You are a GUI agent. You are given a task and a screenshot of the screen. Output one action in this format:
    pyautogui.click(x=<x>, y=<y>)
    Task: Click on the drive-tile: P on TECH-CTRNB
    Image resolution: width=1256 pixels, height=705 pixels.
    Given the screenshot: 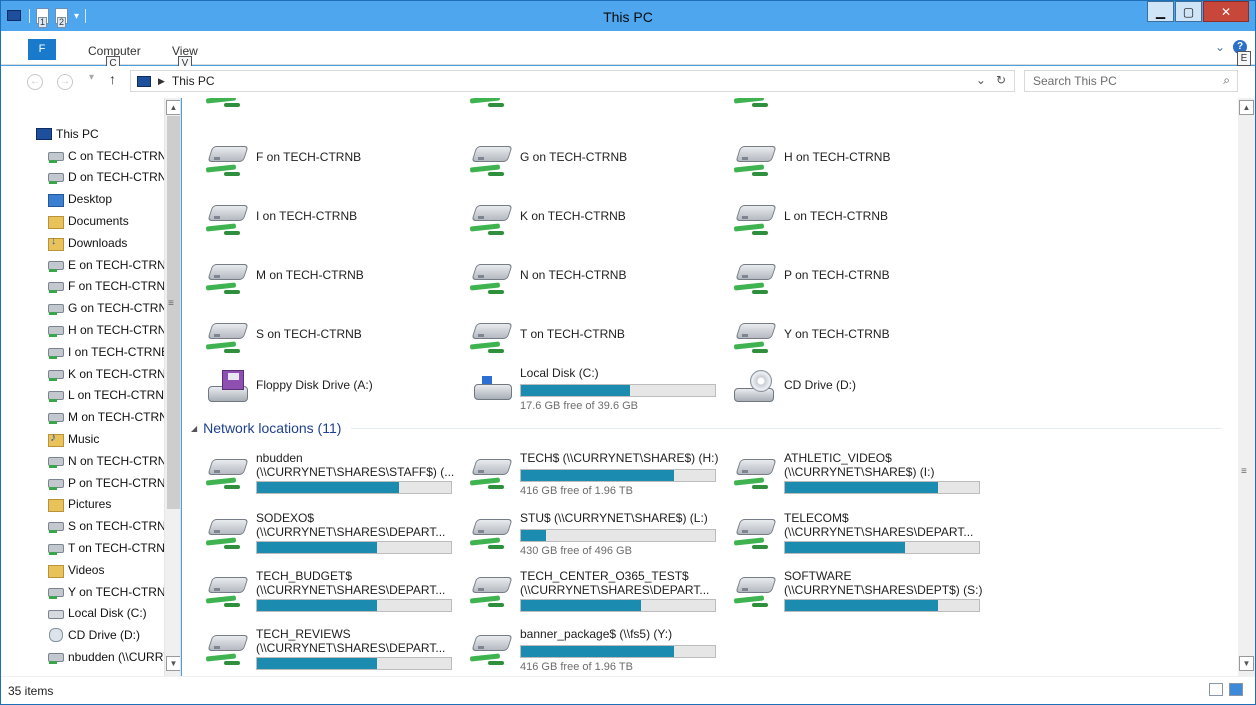 What is the action you would take?
    pyautogui.click(x=837, y=276)
    